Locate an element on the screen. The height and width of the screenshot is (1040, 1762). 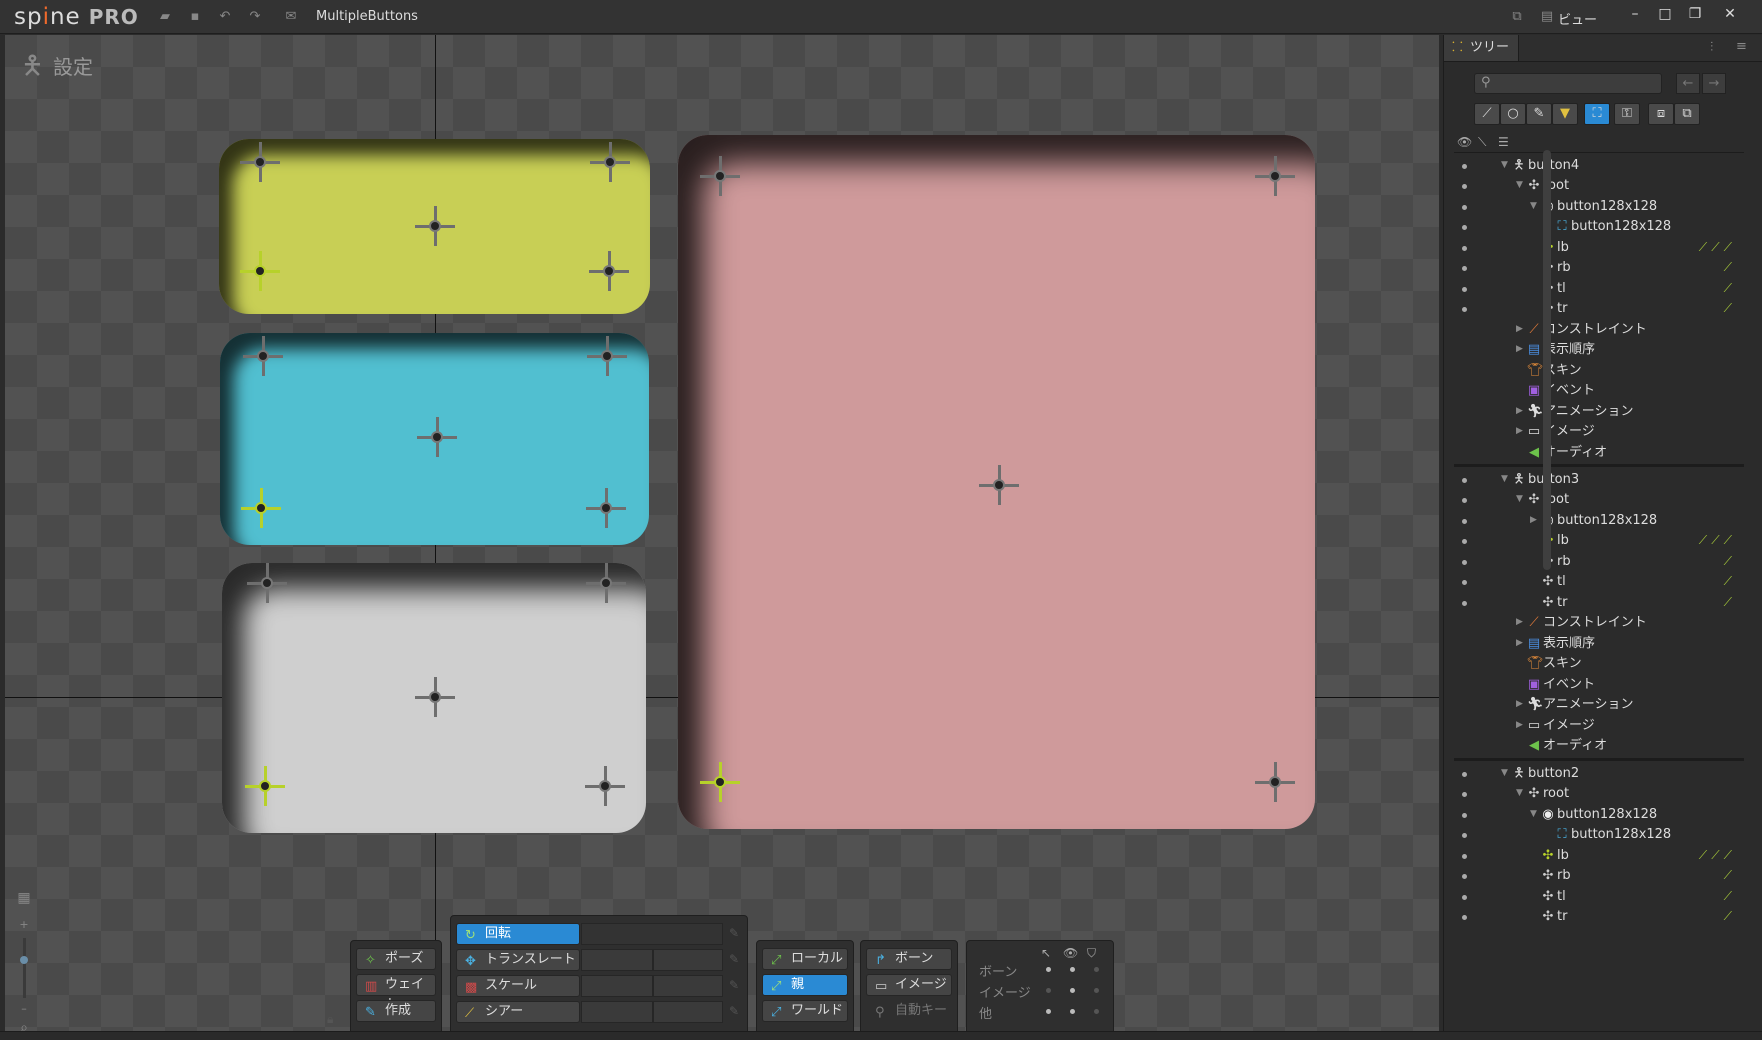
vis-bones-names is located at coordinates (1096, 969).